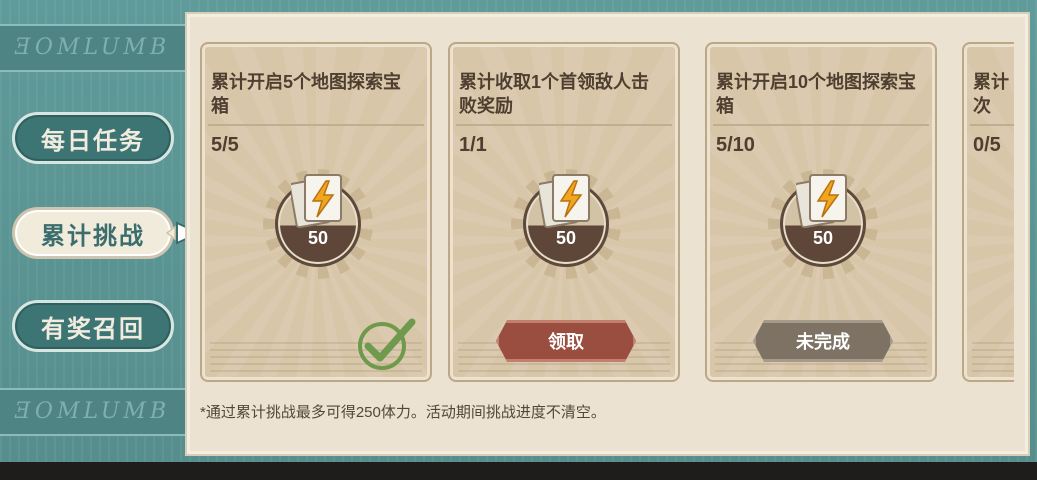 This screenshot has width=1037, height=480. What do you see at coordinates (993, 357) in the screenshot?
I see `card-footer-decoration` at bounding box center [993, 357].